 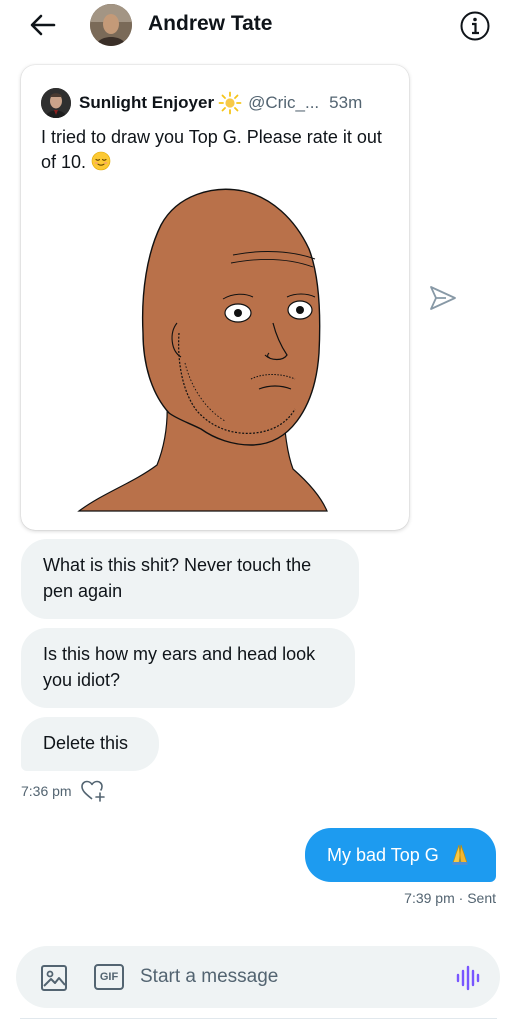 What do you see at coordinates (285, 977) in the screenshot?
I see `message-input` at bounding box center [285, 977].